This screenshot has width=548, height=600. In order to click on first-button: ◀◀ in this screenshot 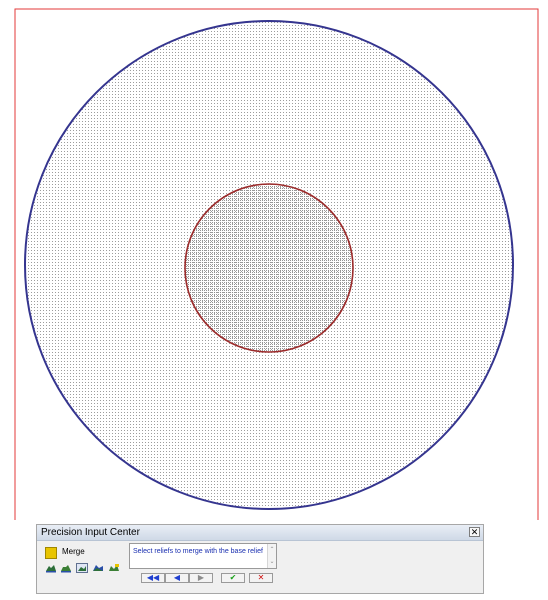, I will do `click(153, 578)`.